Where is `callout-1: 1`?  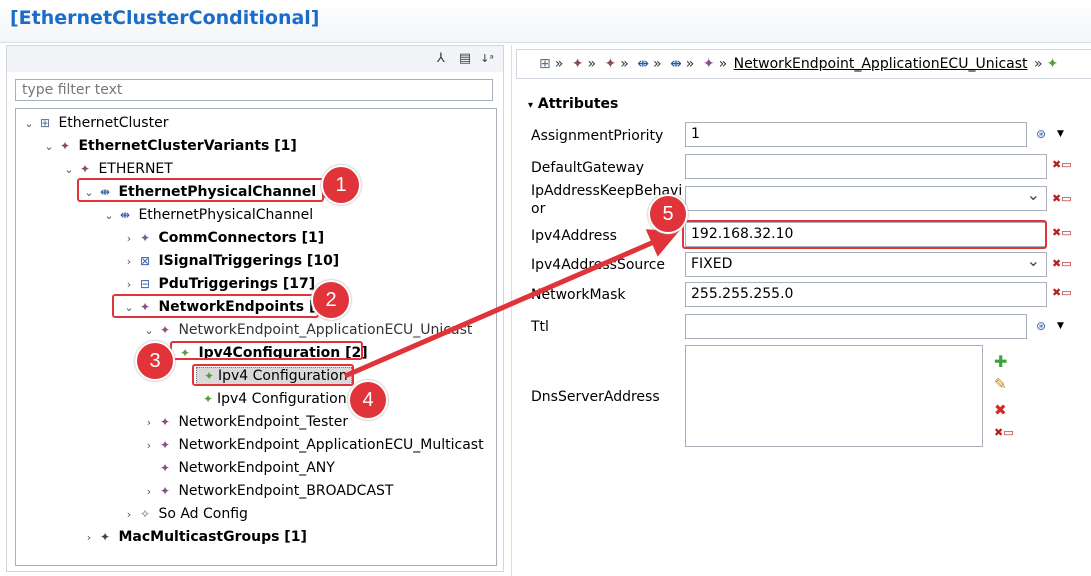 callout-1: 1 is located at coordinates (341, 185).